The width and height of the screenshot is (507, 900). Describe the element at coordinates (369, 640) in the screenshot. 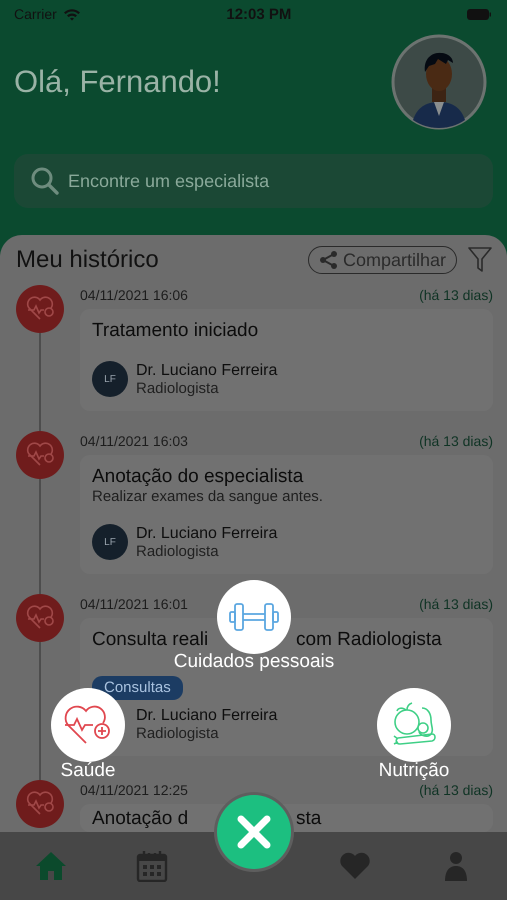

I see `entry-title: com Radiologista` at that location.